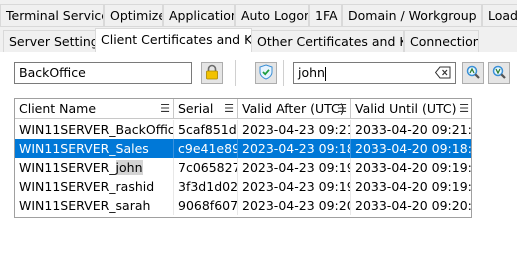 The image size is (517, 274). I want to click on cell-valid-after: 2023-04-23 09:18:56, so click(294, 148).